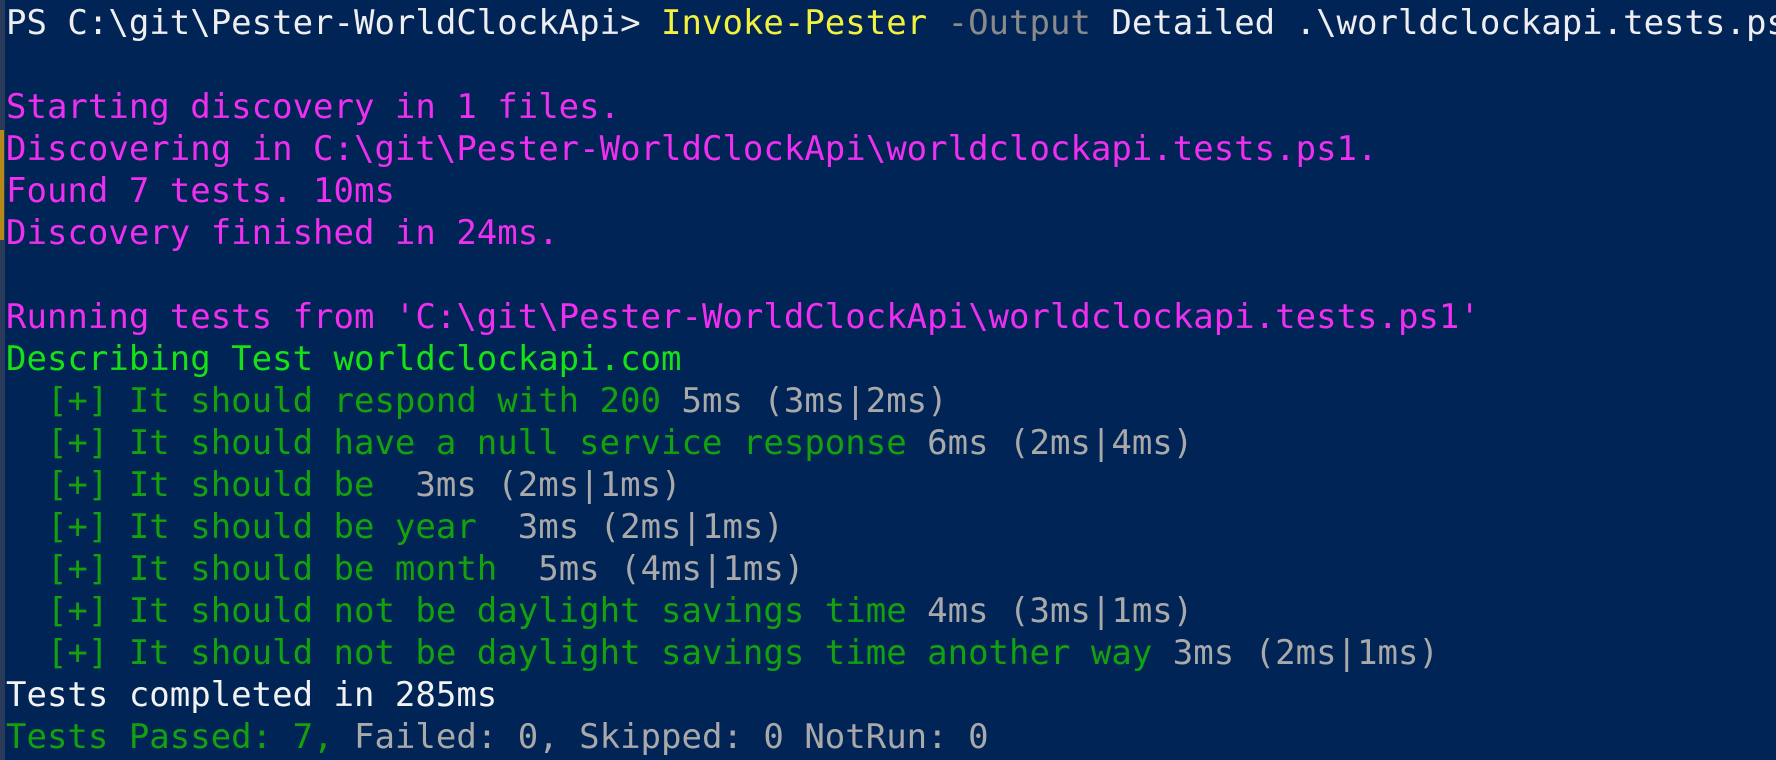  Describe the element at coordinates (282, 233) in the screenshot. I see `discovery-finished-line: Discovery finished in 24ms.` at that location.